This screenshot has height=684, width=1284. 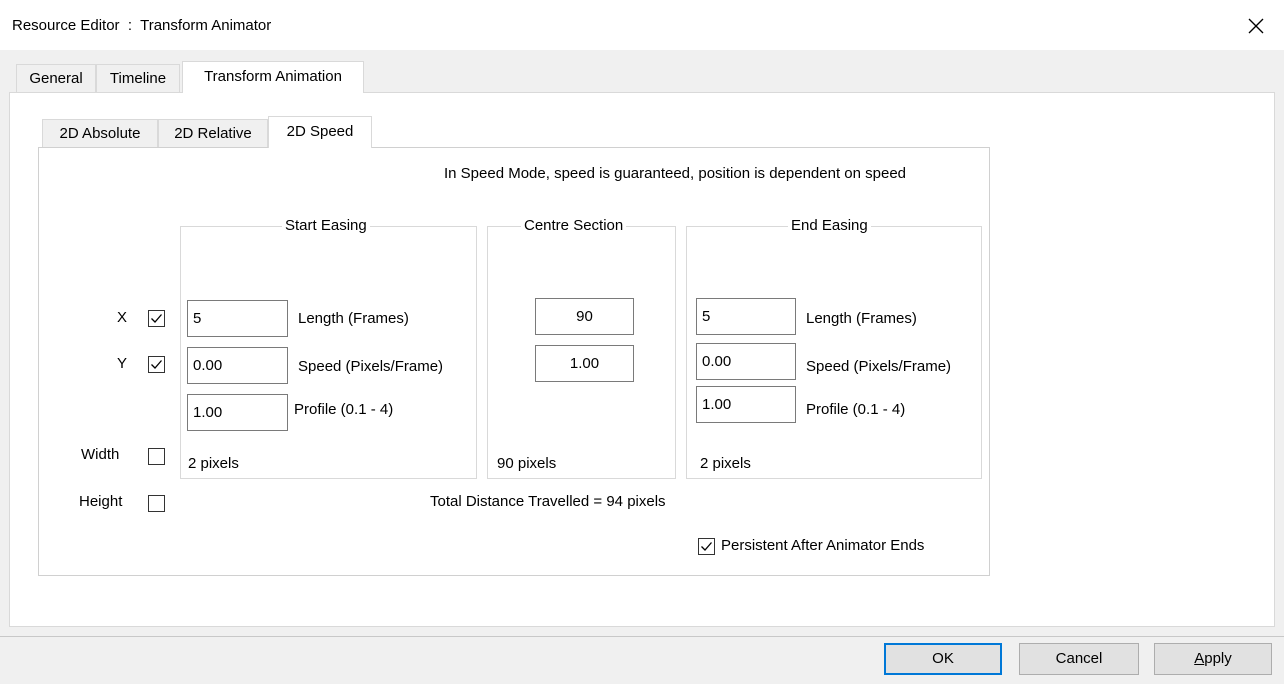 I want to click on centre-section-title: Centre Section, so click(x=574, y=225).